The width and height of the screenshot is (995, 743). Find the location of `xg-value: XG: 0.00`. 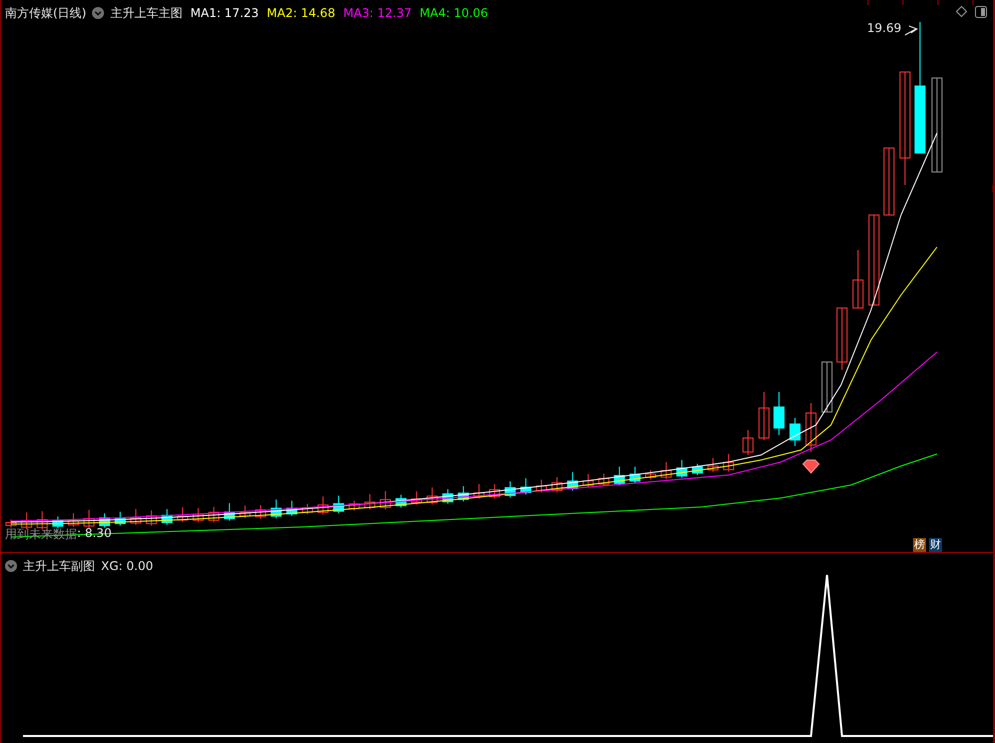

xg-value: XG: 0.00 is located at coordinates (127, 566).